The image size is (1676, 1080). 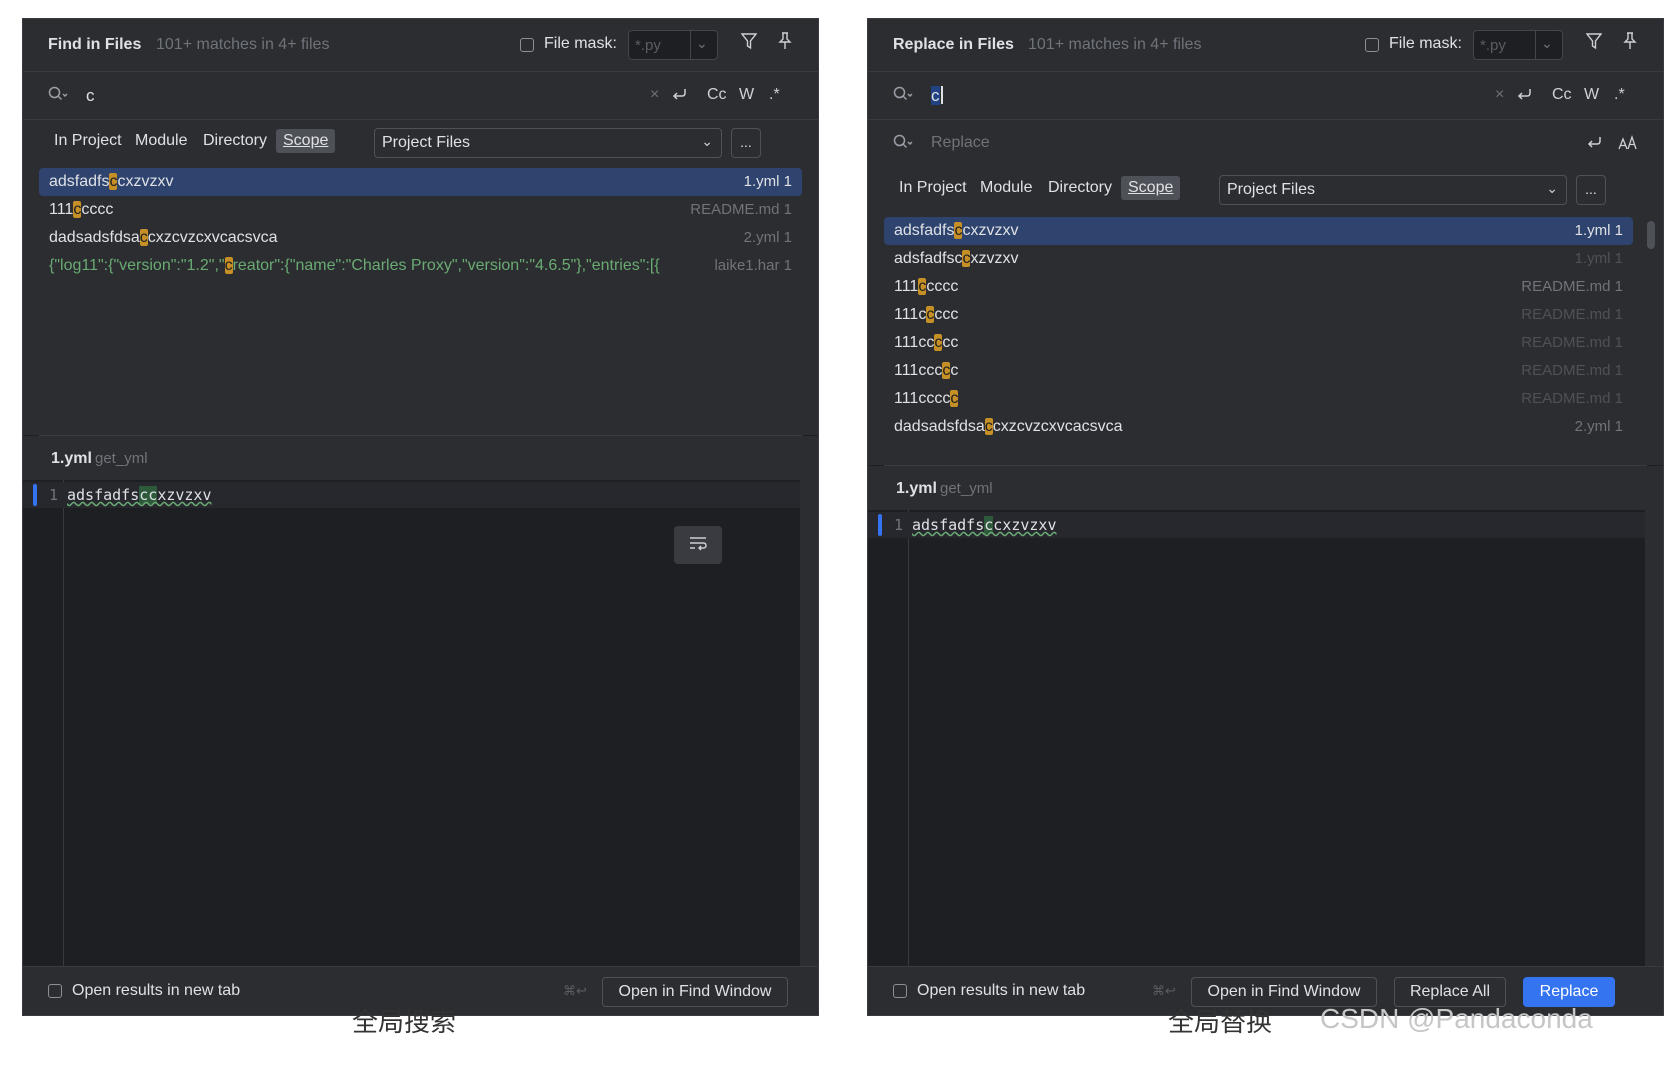 What do you see at coordinates (1271, 189) in the screenshot?
I see `scope-value: Project Files` at bounding box center [1271, 189].